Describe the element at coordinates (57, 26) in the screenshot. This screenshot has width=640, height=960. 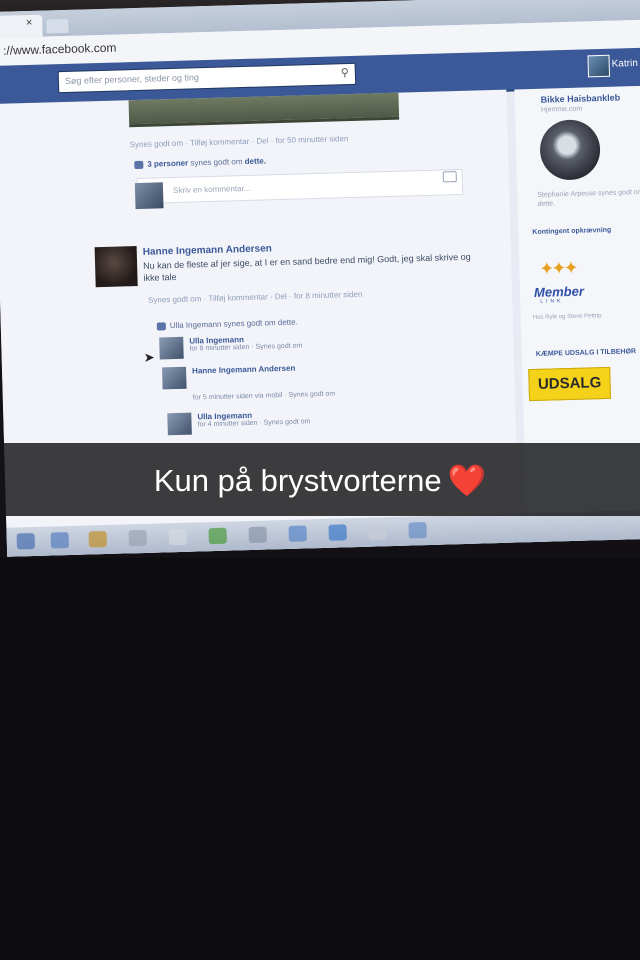
I see `new-tab-button` at that location.